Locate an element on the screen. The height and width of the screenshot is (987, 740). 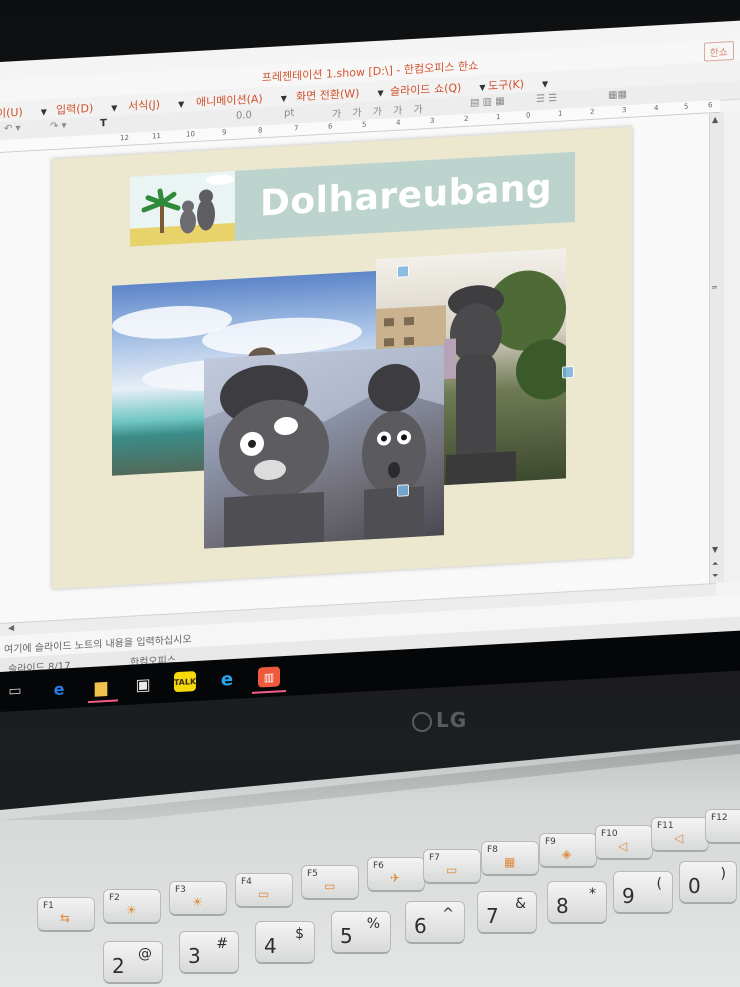
ruler-tick: 11 is located at coordinates (156, 136).